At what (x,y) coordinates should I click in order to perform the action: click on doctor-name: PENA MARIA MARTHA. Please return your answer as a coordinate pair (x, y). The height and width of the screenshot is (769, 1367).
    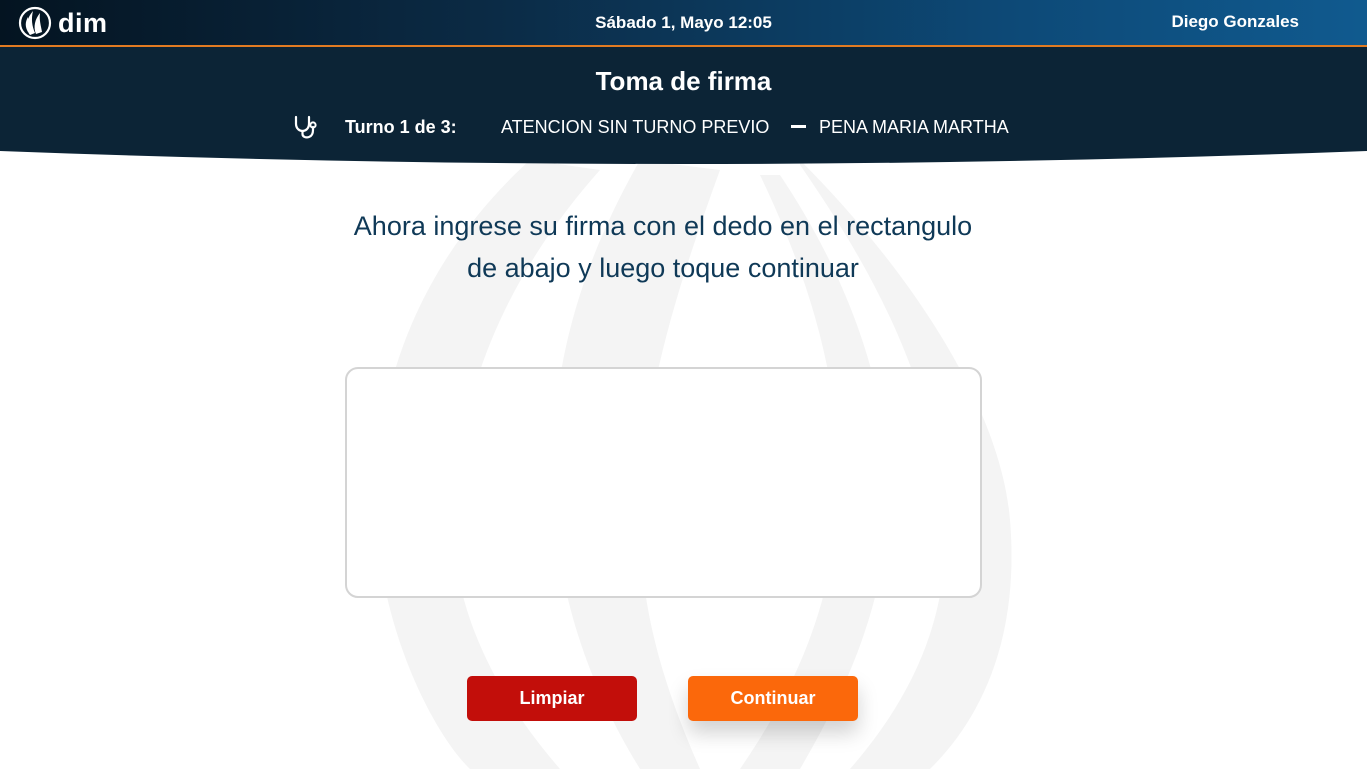
    Looking at the image, I should click on (914, 127).